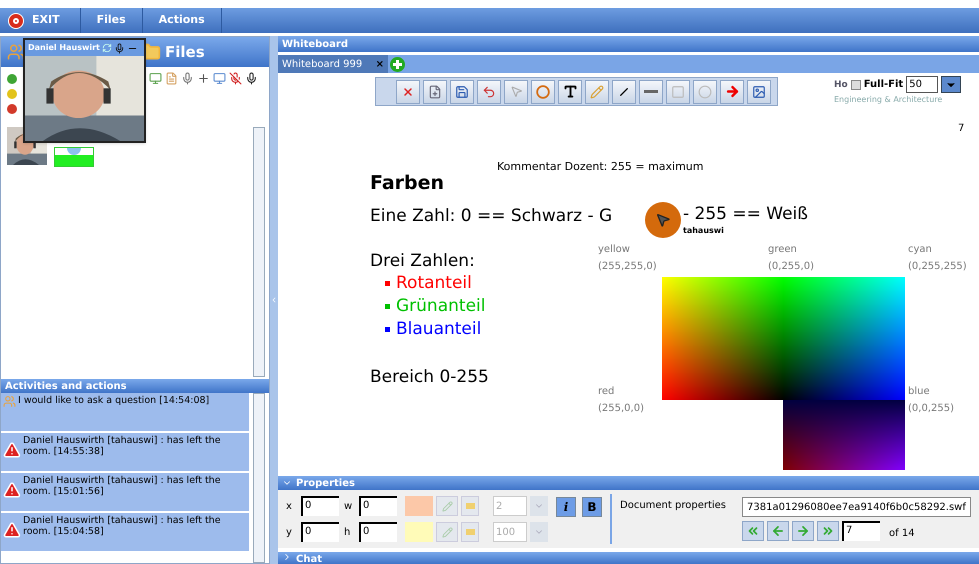  Describe the element at coordinates (621, 409) in the screenshot. I see `corner-value: (255,0,0)` at that location.